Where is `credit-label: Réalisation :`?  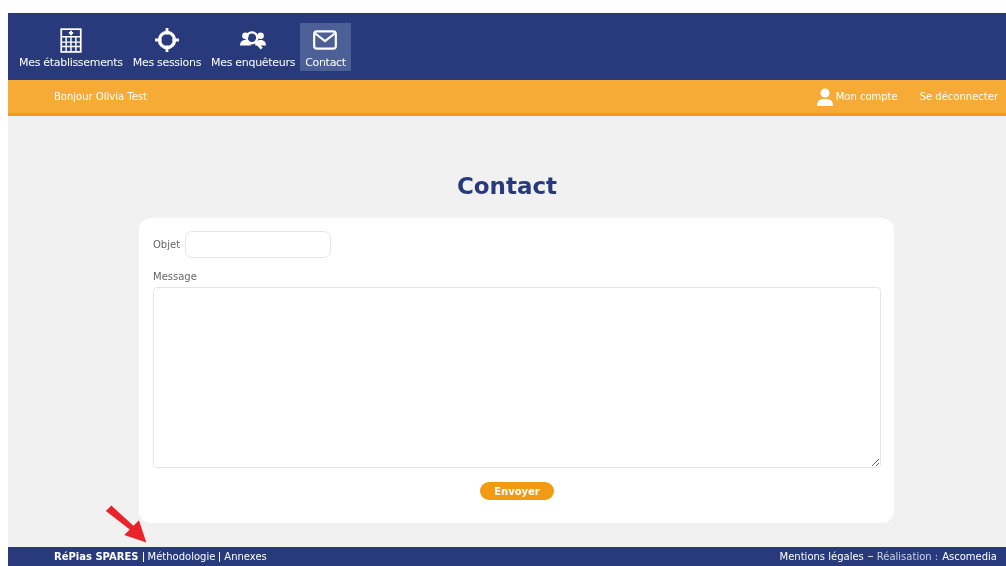
credit-label: Réalisation : is located at coordinates (907, 556).